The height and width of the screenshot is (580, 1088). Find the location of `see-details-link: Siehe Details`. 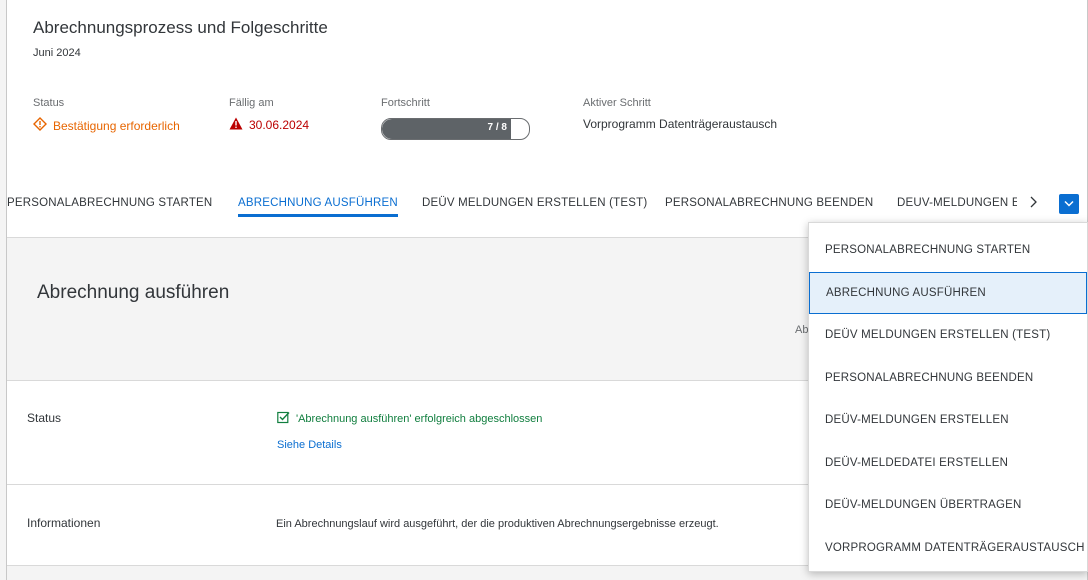

see-details-link: Siehe Details is located at coordinates (309, 445).